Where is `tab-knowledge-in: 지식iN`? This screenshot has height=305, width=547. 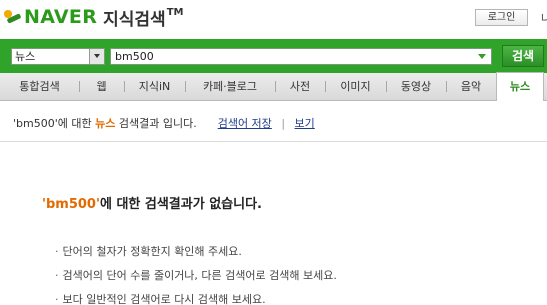 tab-knowledge-in: 지식iN is located at coordinates (154, 86).